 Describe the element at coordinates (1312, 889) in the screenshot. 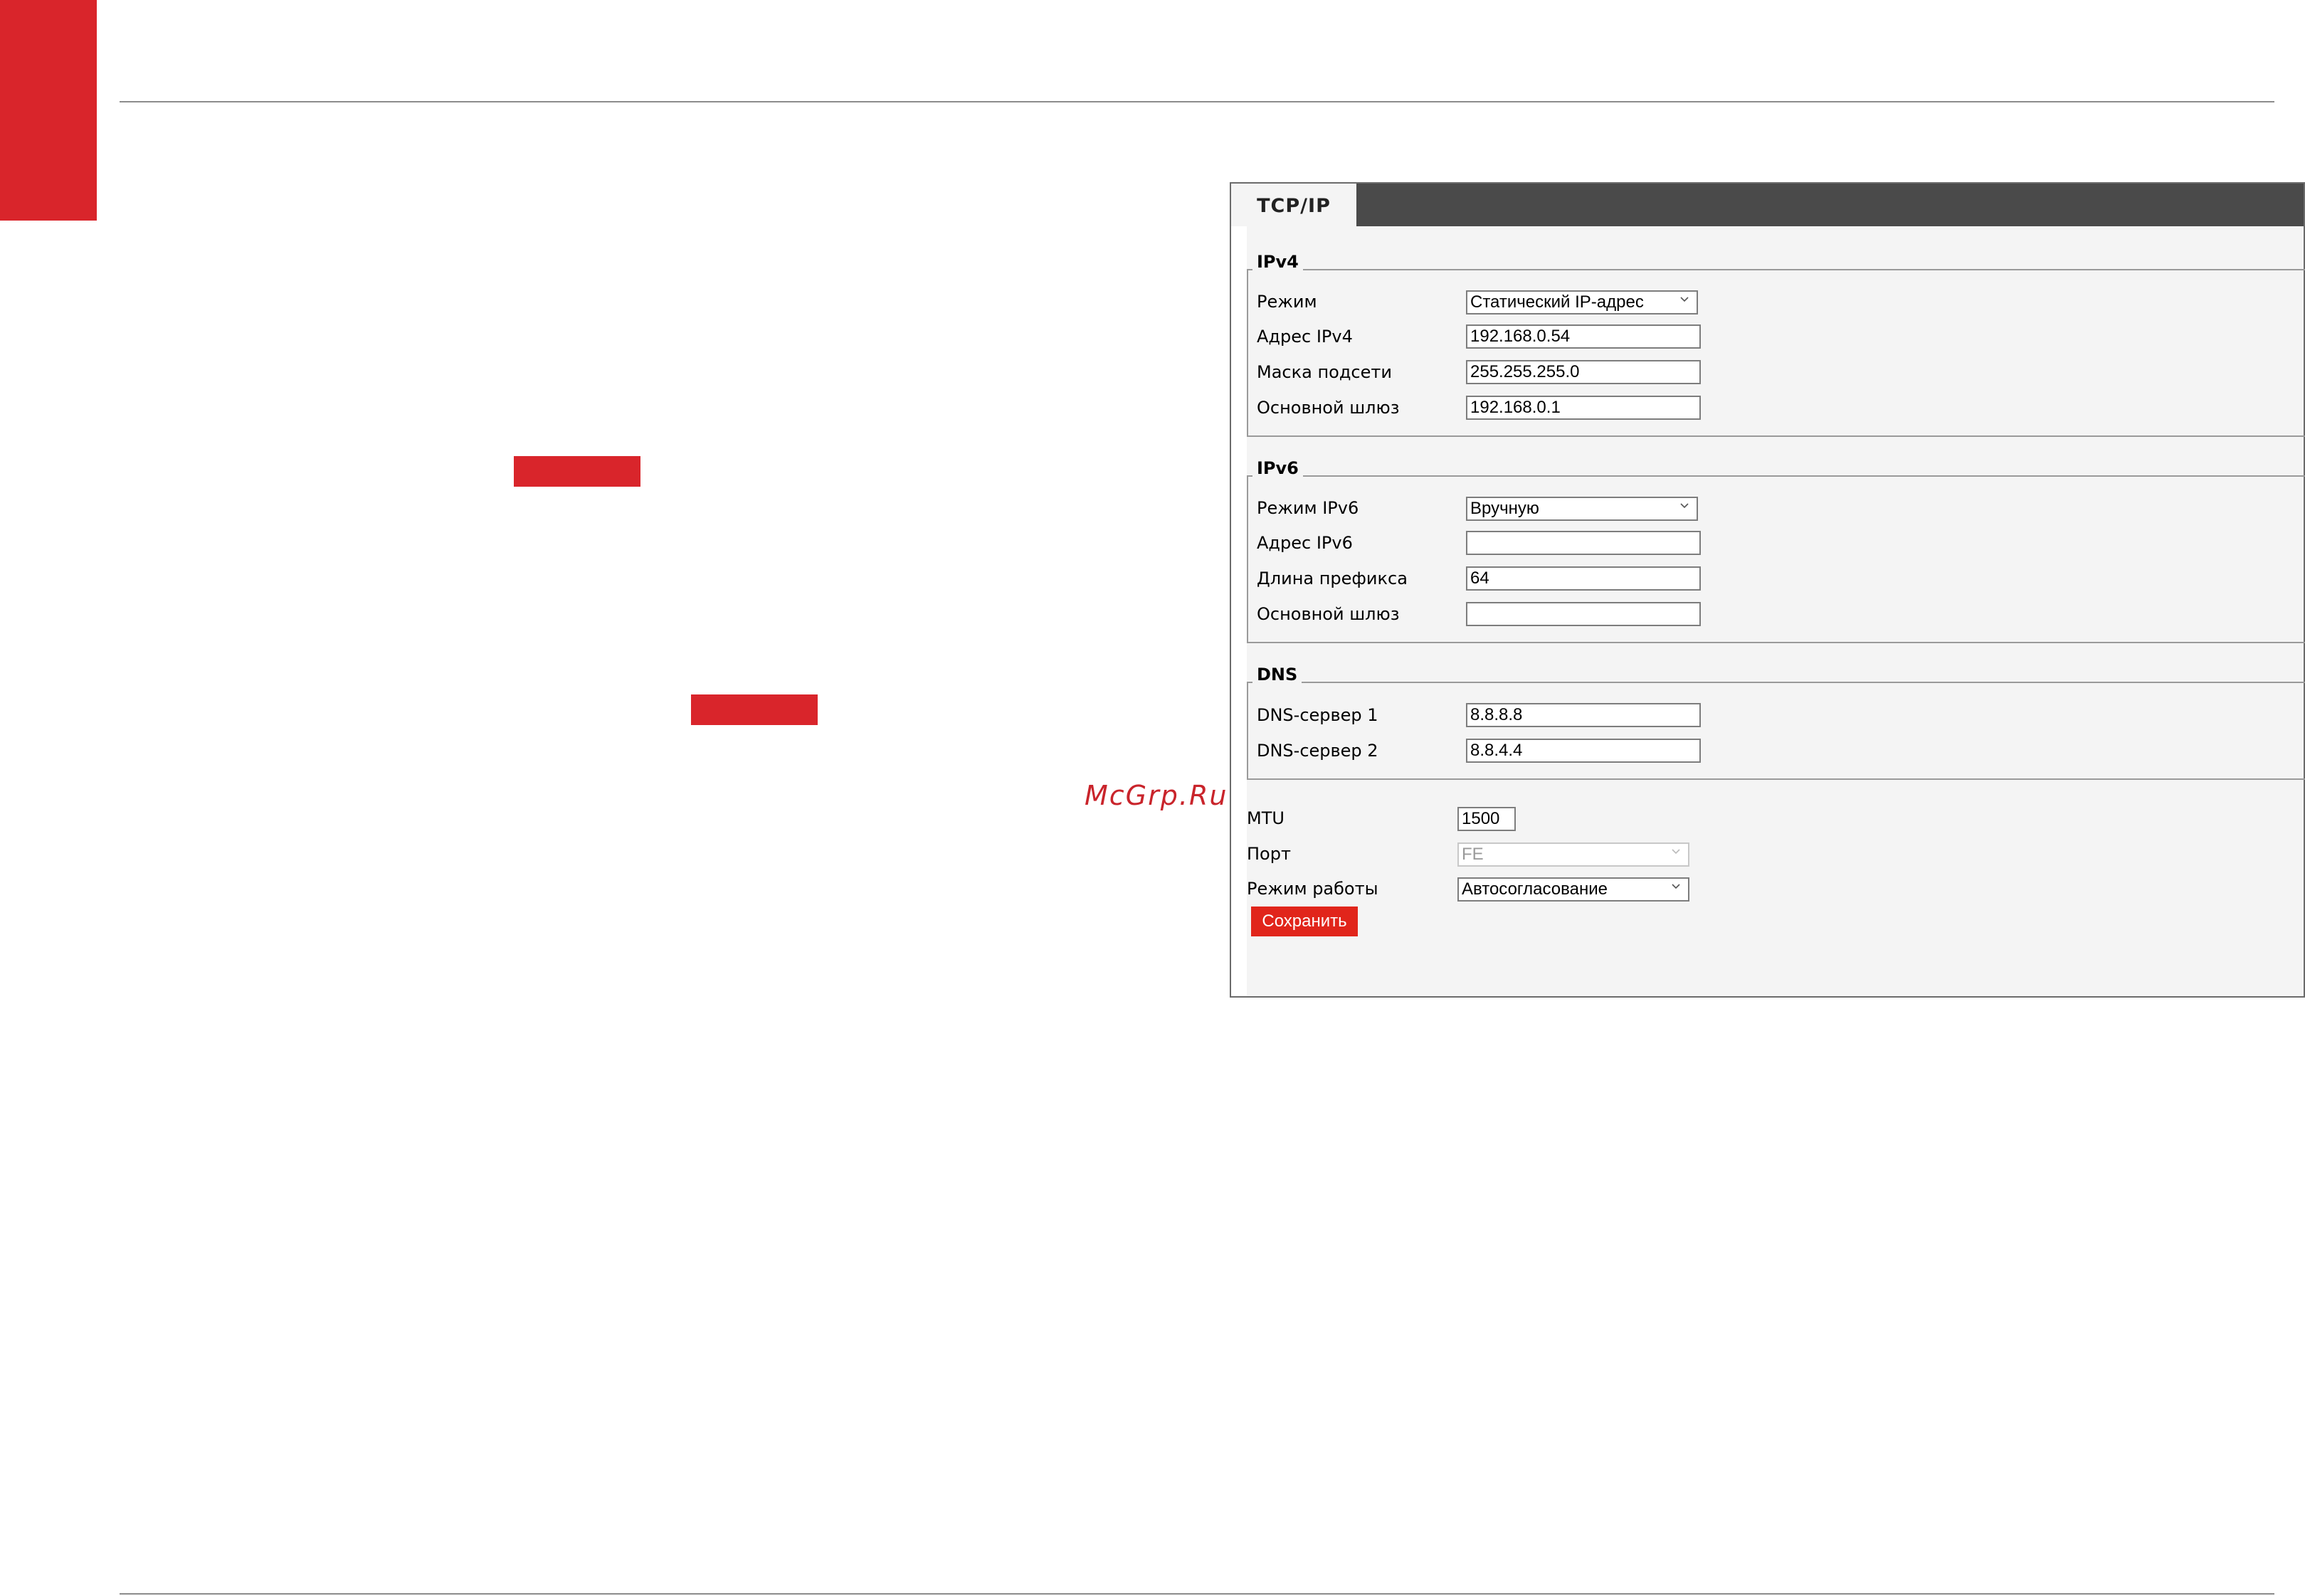

I see `work-mode-label: Режим работы` at that location.